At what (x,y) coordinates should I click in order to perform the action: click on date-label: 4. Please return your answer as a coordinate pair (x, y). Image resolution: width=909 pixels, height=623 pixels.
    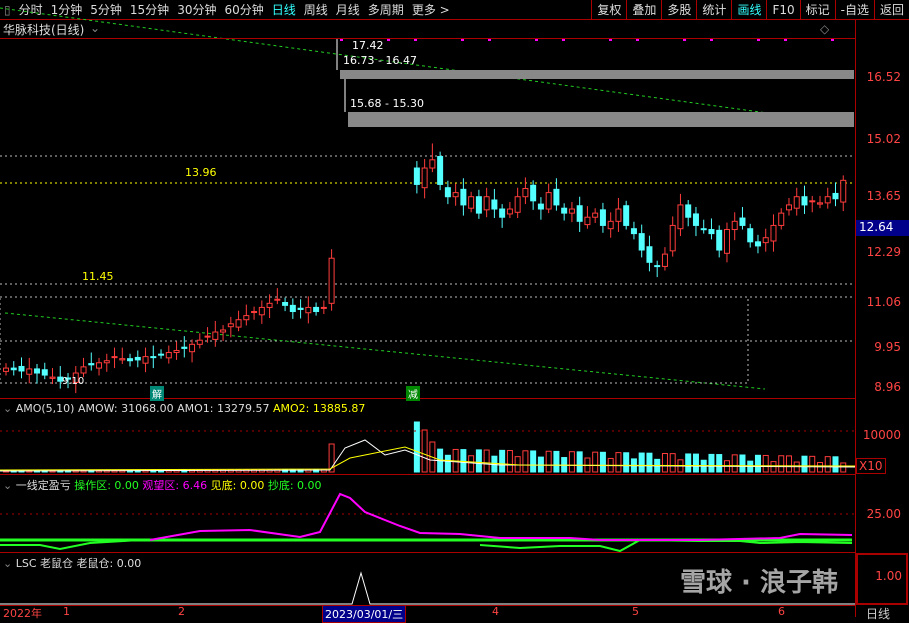
    Looking at the image, I should click on (495, 611).